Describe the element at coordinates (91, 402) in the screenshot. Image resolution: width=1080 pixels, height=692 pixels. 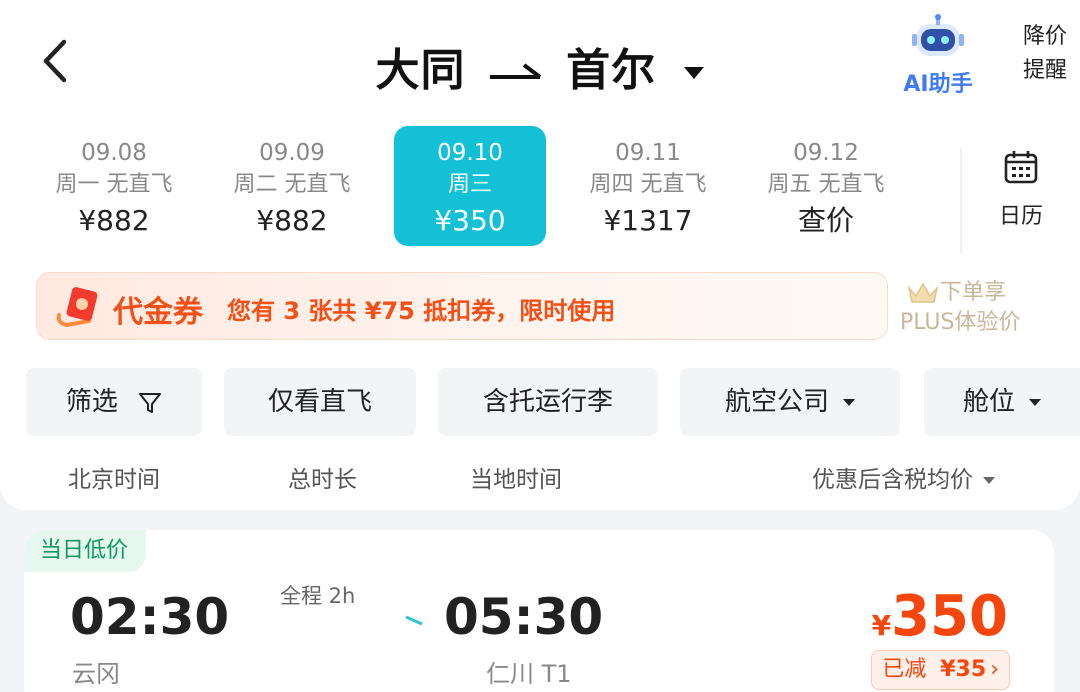
I see `filter-label: 筛选` at that location.